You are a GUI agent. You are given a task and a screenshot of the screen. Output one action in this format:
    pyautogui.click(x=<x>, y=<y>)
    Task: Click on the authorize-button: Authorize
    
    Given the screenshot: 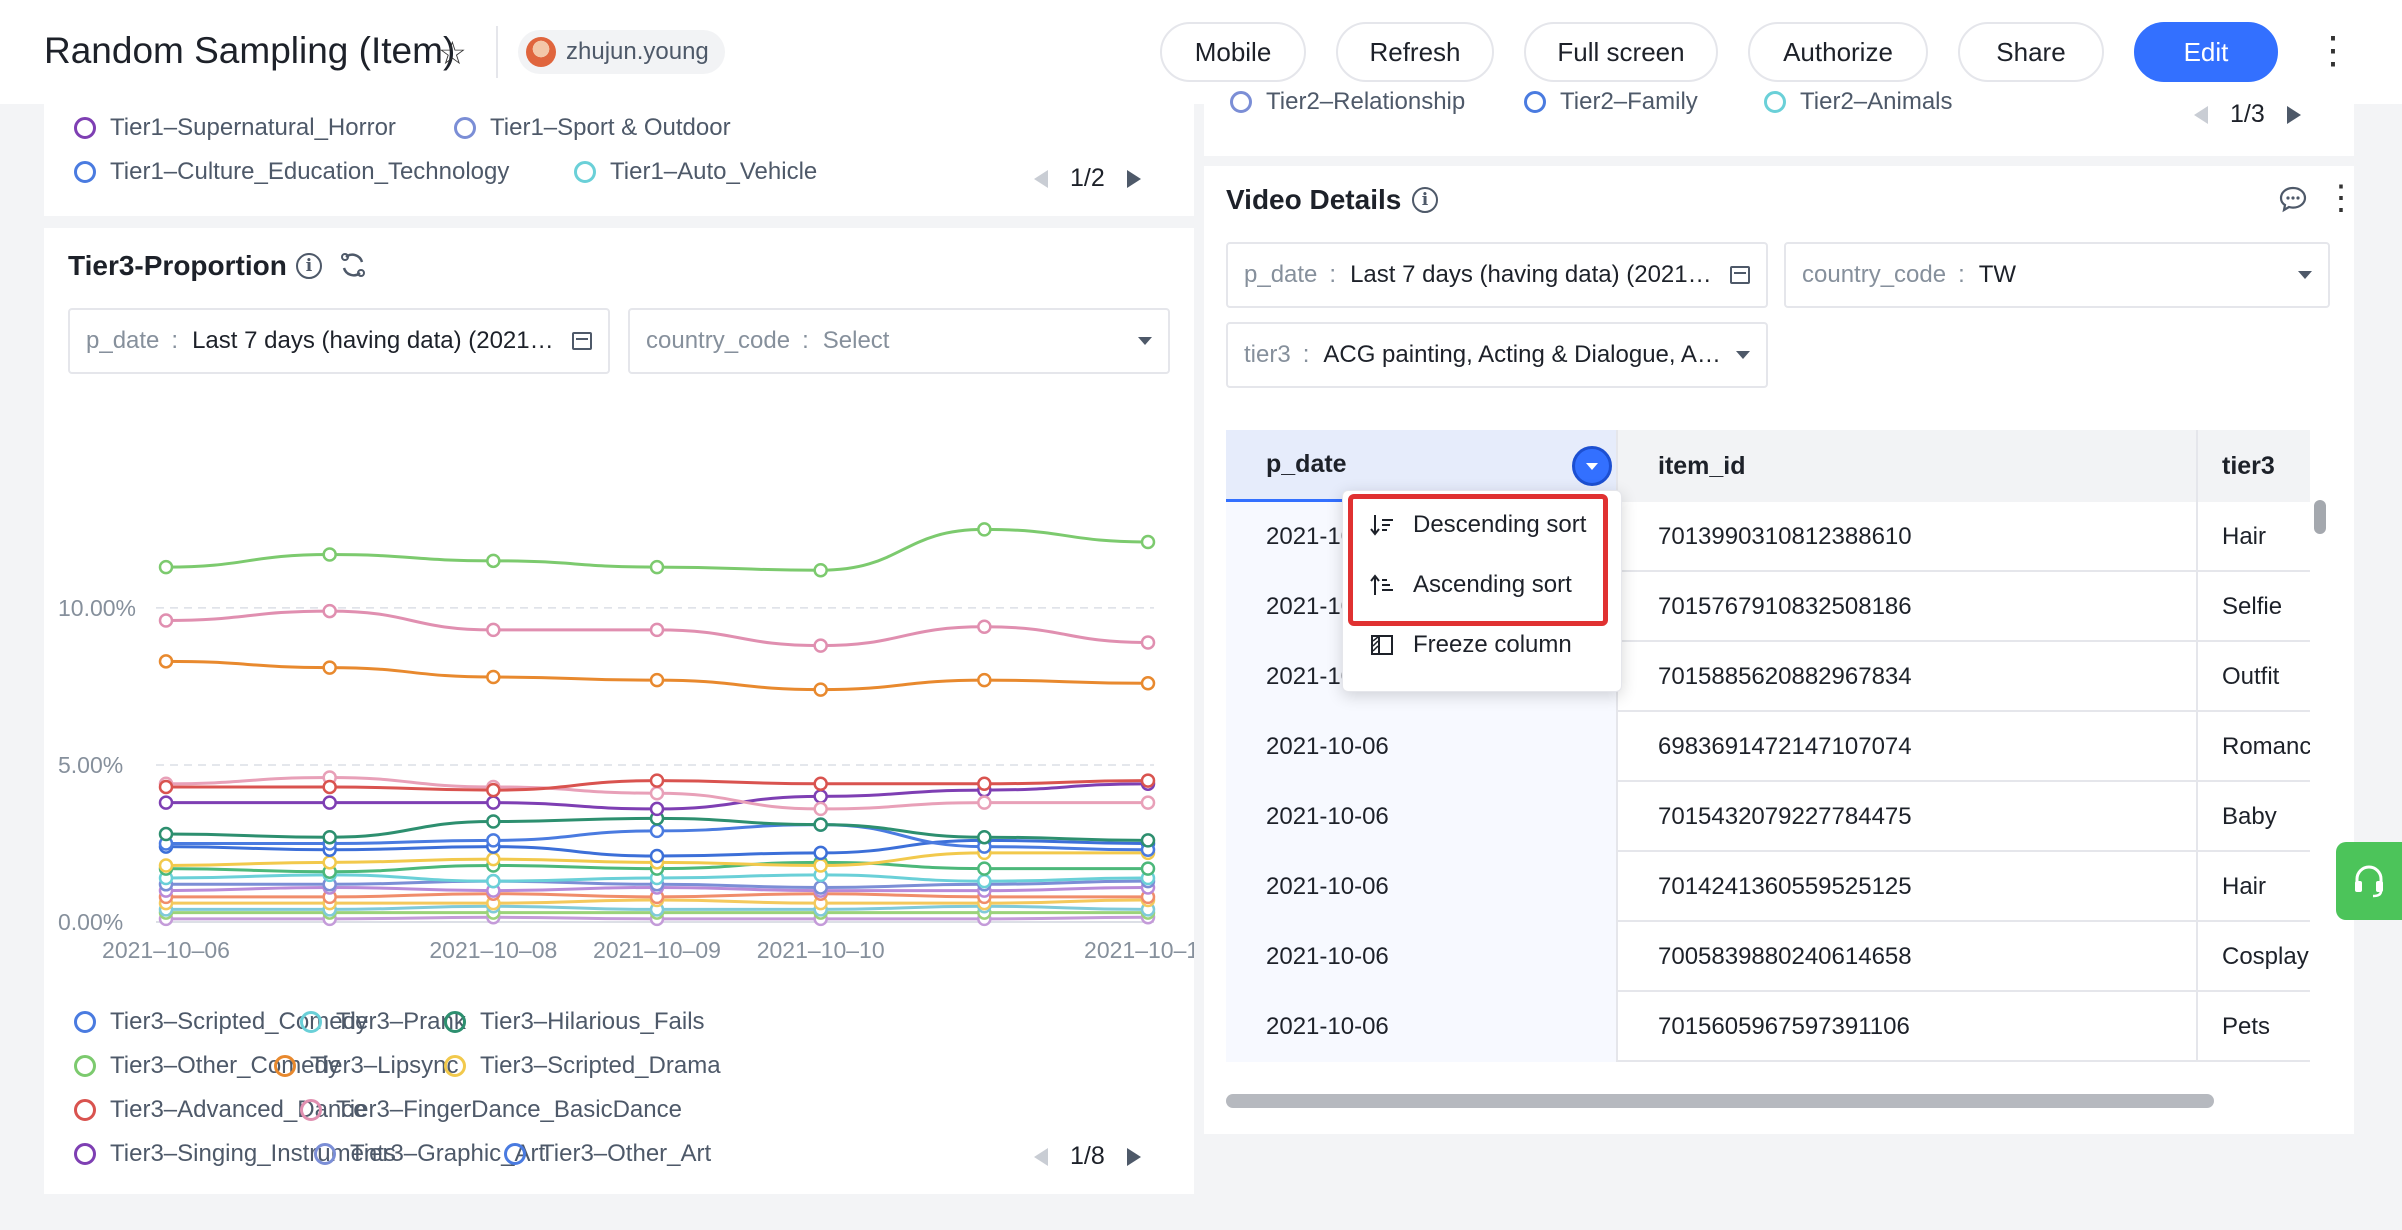 What is the action you would take?
    pyautogui.click(x=1838, y=52)
    